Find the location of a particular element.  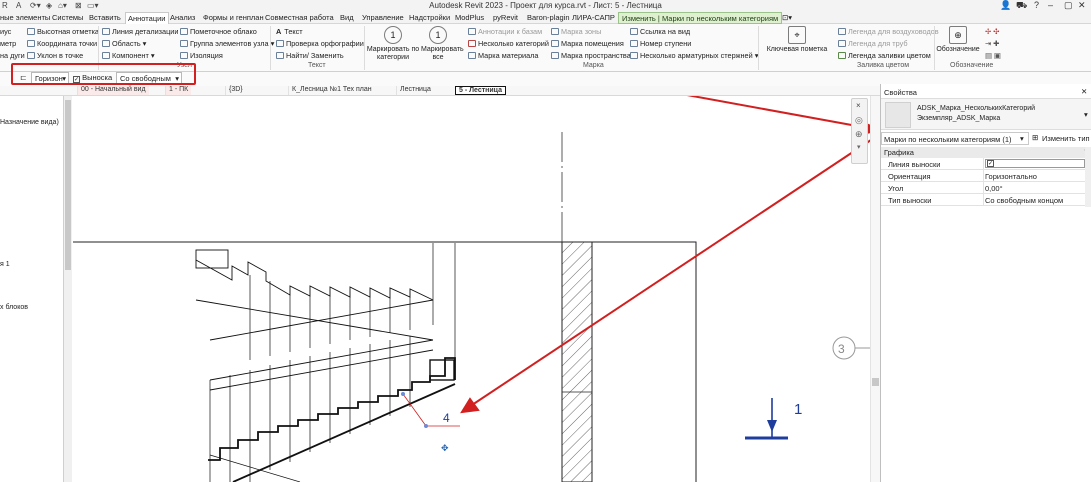

leader-line-checkbox: ✓ is located at coordinates (1035, 163).